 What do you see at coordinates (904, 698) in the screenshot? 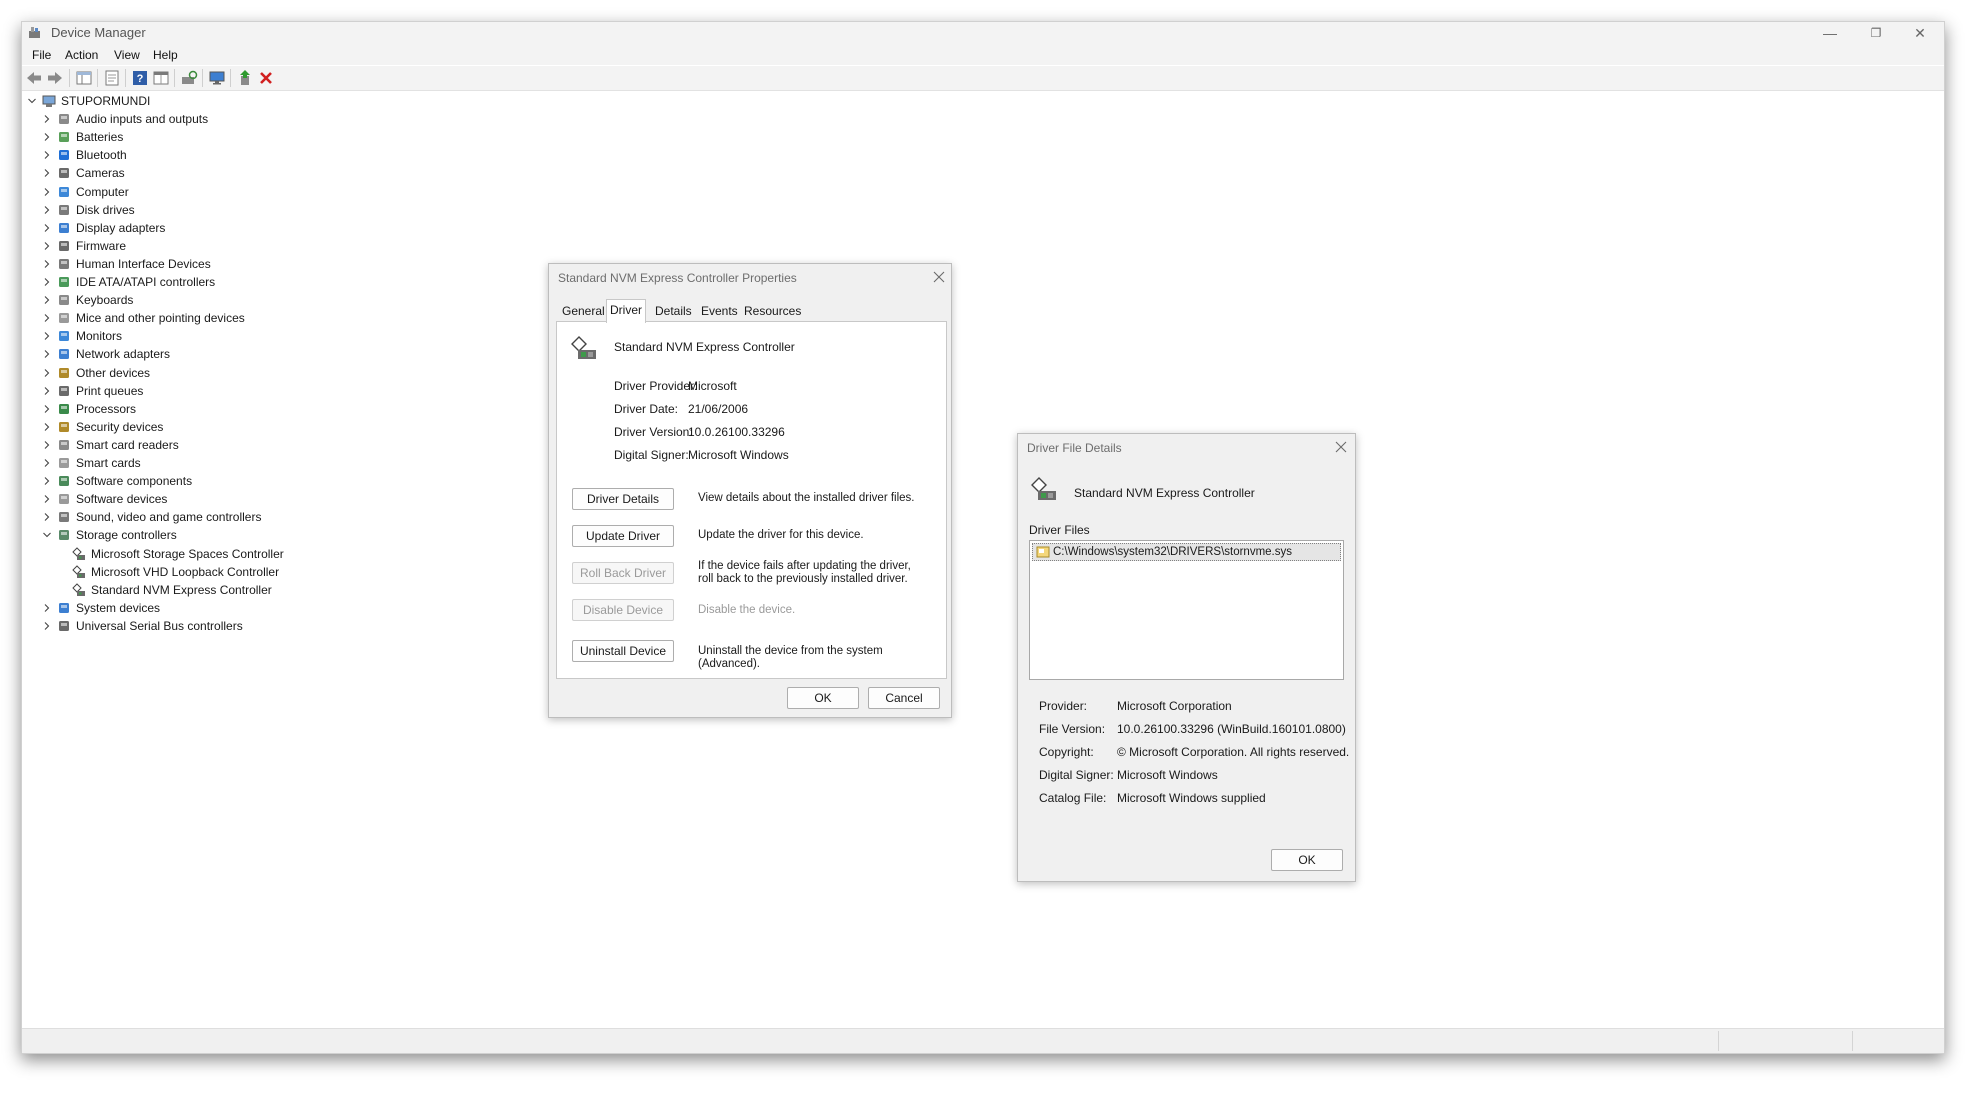
I see `properties-cancel-button: Cancel` at bounding box center [904, 698].